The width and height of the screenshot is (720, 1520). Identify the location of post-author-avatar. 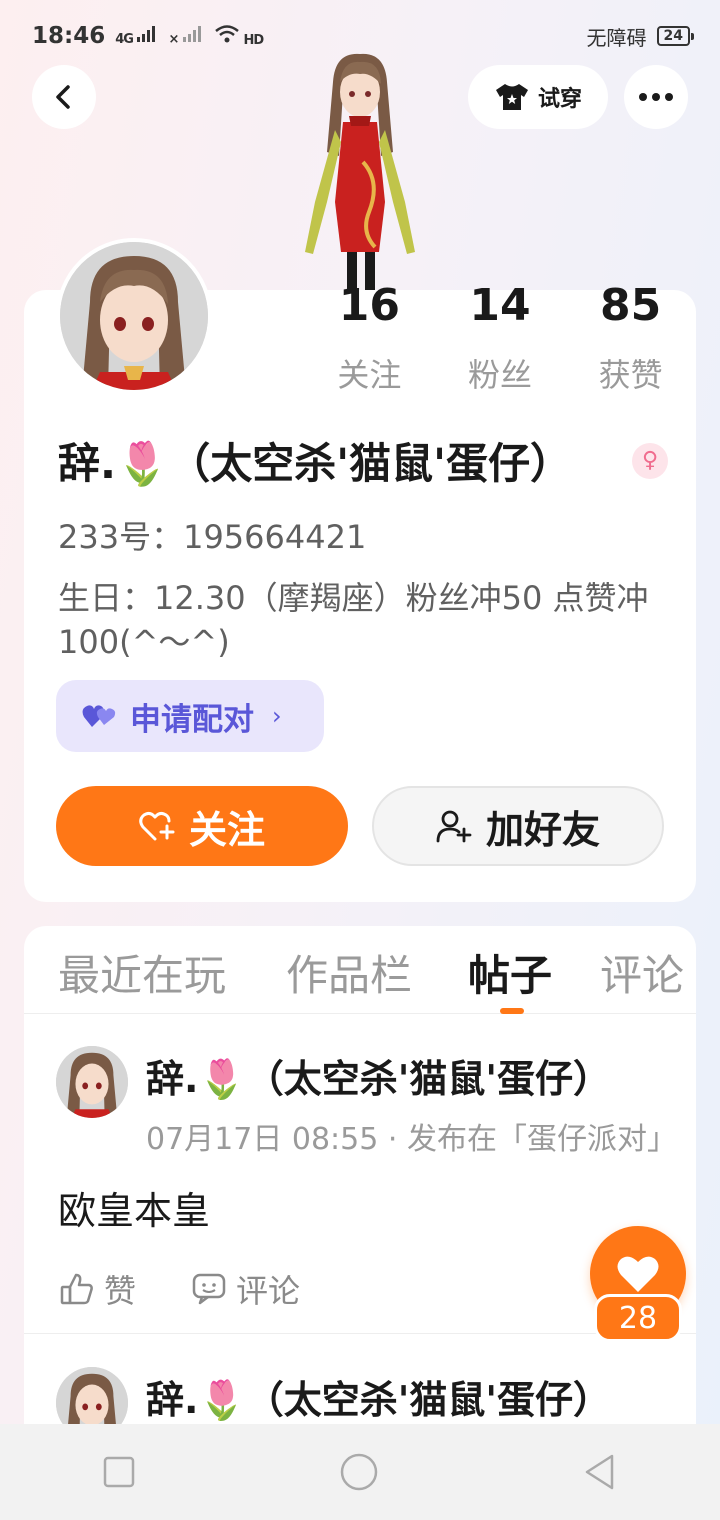
(92, 1082).